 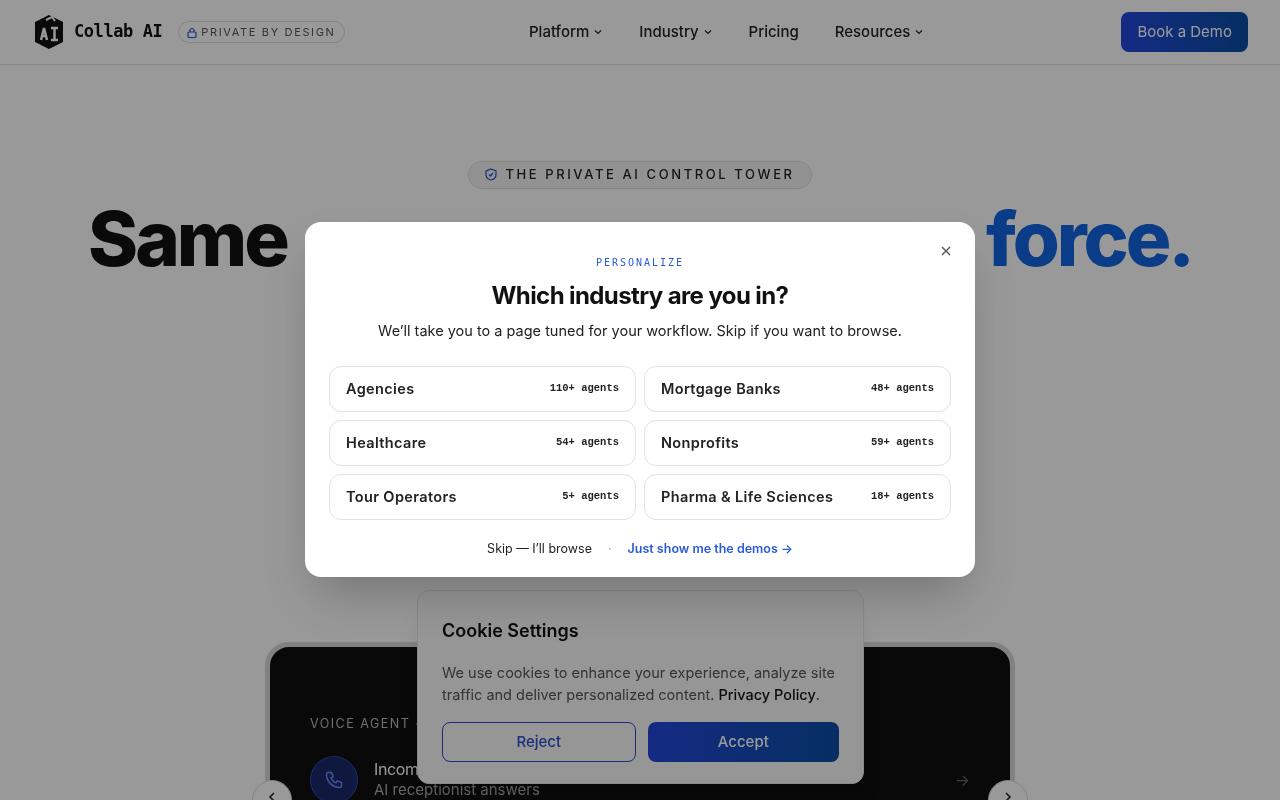 I want to click on industry-option: Pharma & Life Sciences 18+ agents, so click(x=797, y=496).